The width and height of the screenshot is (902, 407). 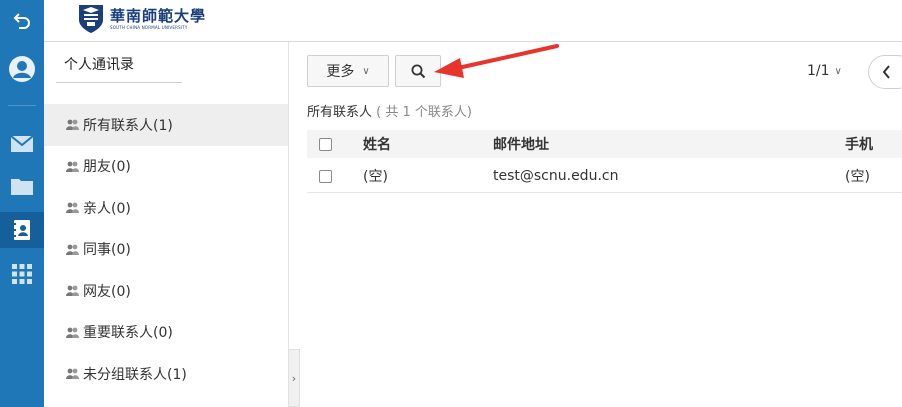 I want to click on group-label: 亲人(0), so click(x=107, y=208).